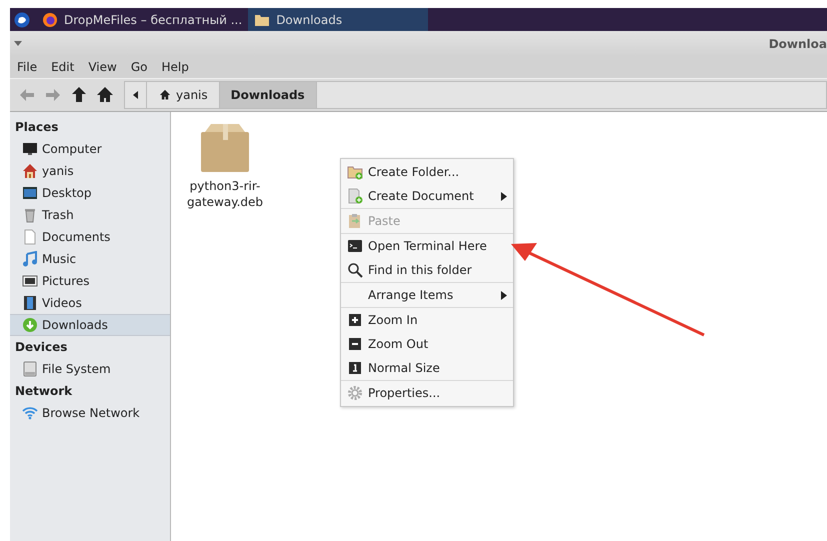  I want to click on menu-item: Normal Size, so click(427, 368).